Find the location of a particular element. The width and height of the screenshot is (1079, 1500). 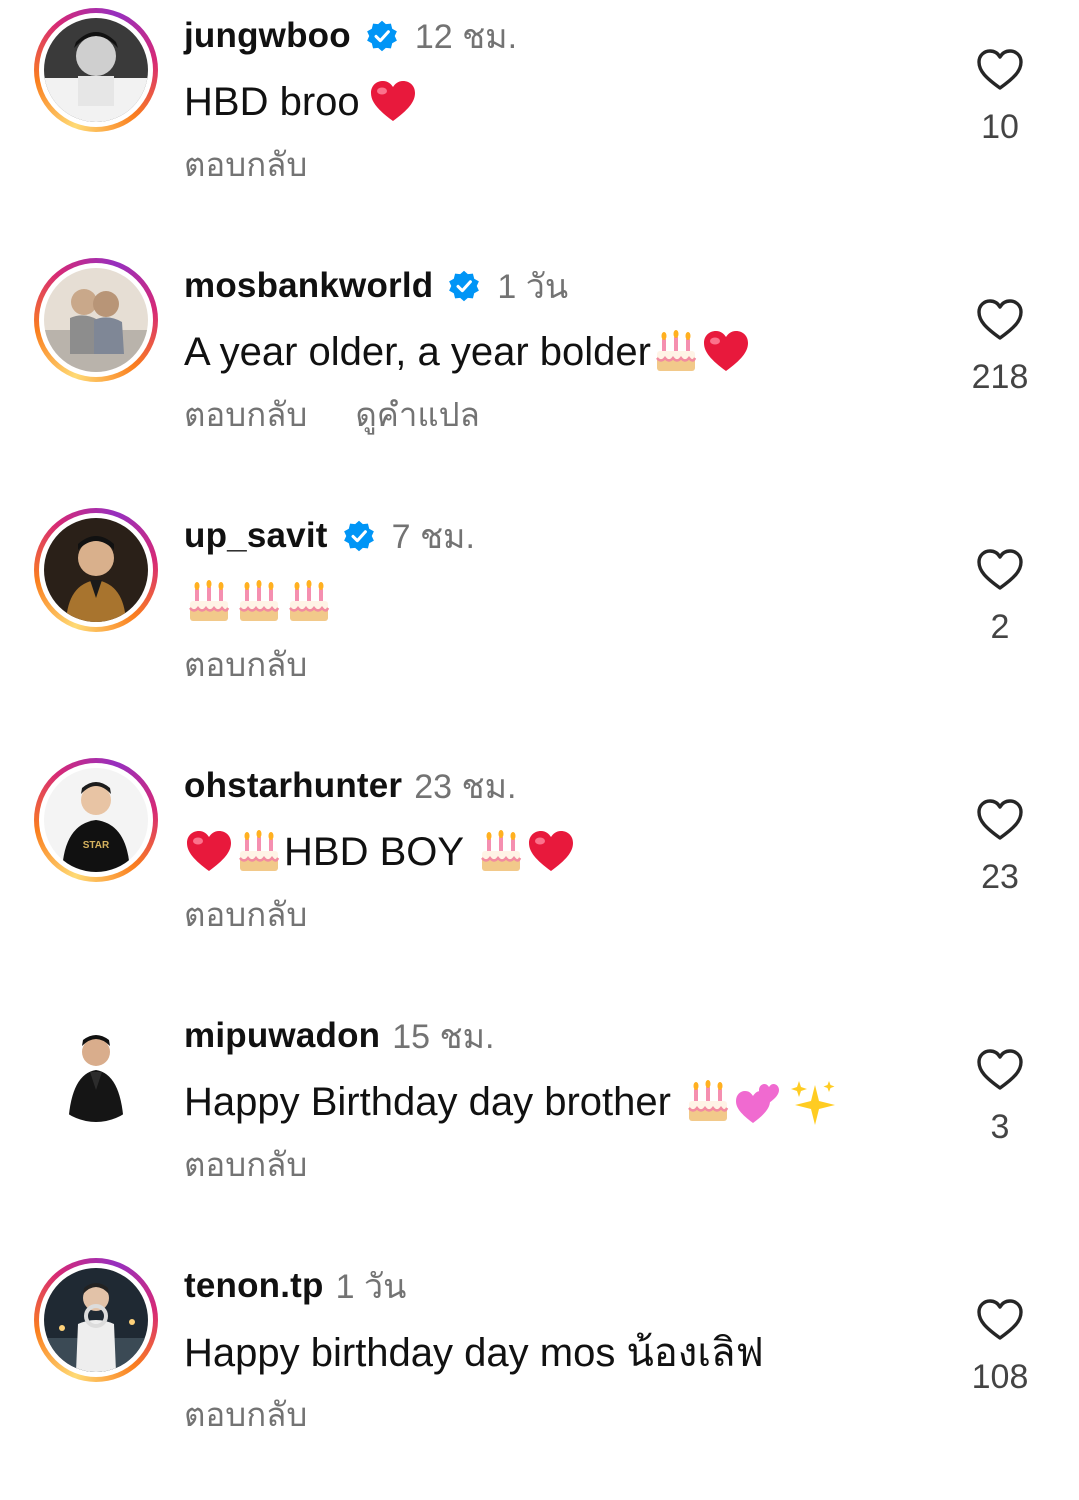

timestamp: 12 ชม. is located at coordinates (466, 37).